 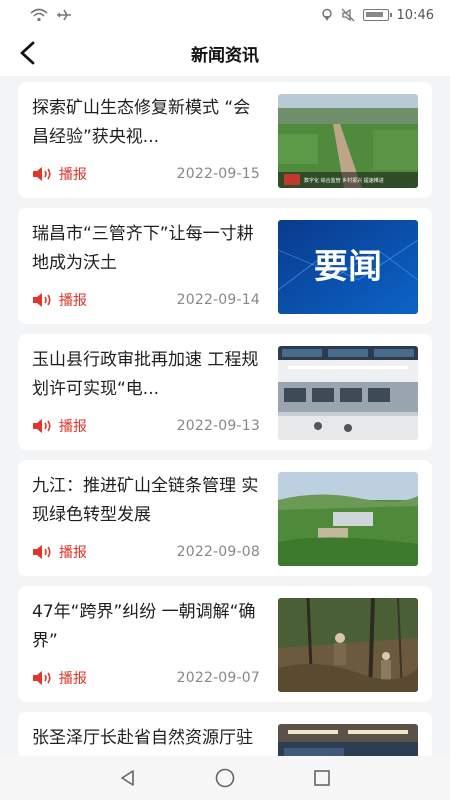 What do you see at coordinates (347, 15) in the screenshot?
I see `mute-icon` at bounding box center [347, 15].